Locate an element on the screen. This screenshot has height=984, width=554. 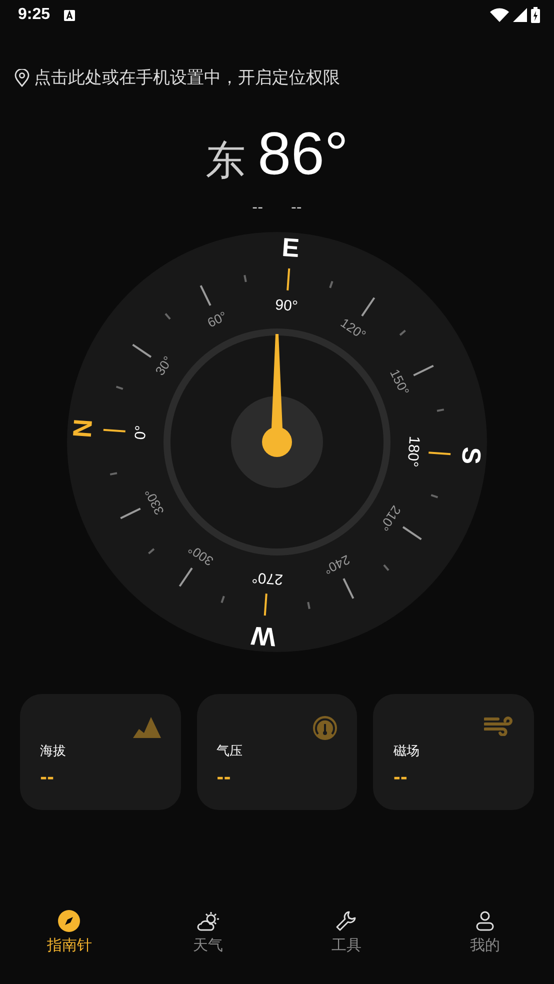
signal-icon is located at coordinates (520, 15).